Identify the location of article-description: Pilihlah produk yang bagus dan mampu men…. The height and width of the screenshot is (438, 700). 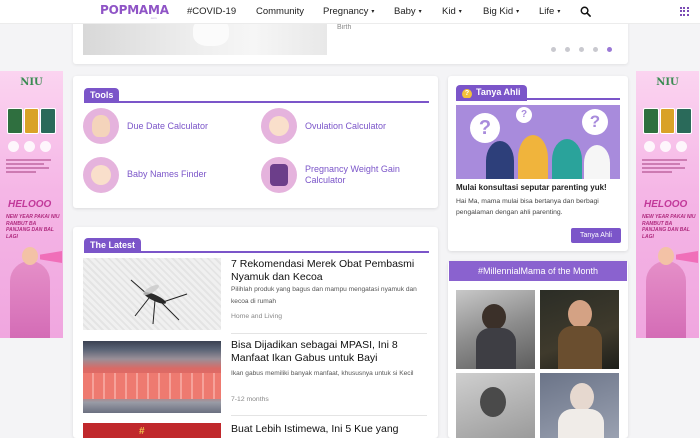
(324, 295).